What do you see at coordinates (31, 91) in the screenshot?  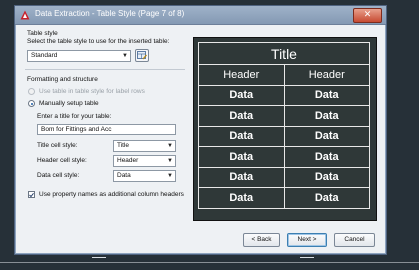 I see `label-rows-radio` at bounding box center [31, 91].